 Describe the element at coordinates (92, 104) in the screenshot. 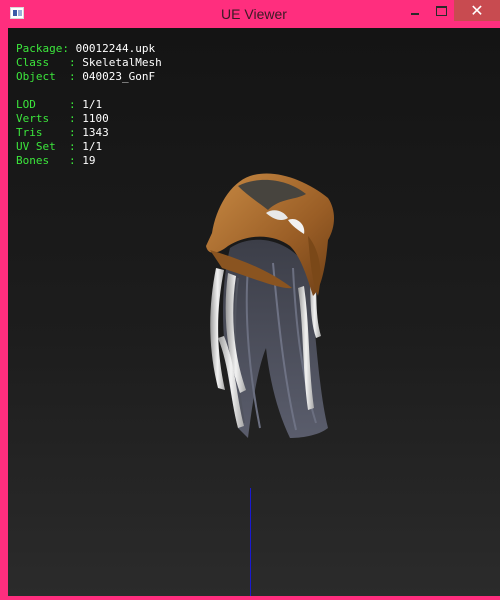

I see `info-lod-value: 1/1` at that location.